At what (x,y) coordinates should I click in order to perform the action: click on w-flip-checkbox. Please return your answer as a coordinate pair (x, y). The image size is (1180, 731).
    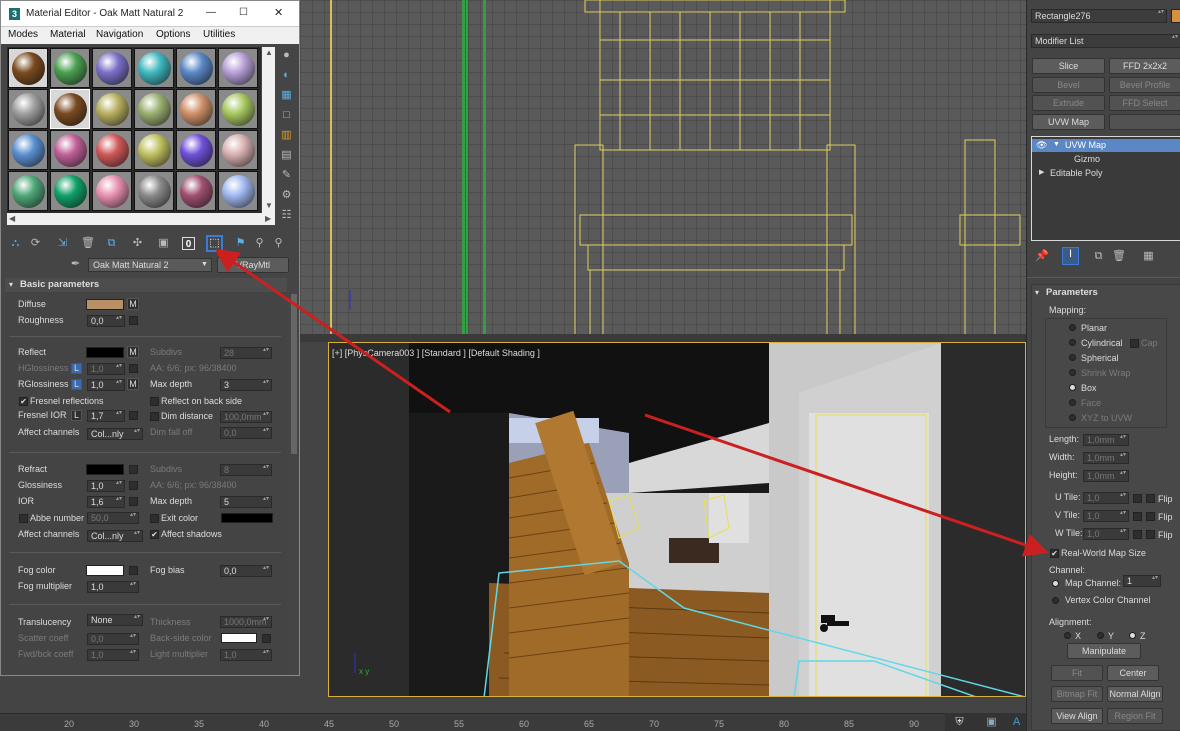
    Looking at the image, I should click on (1150, 534).